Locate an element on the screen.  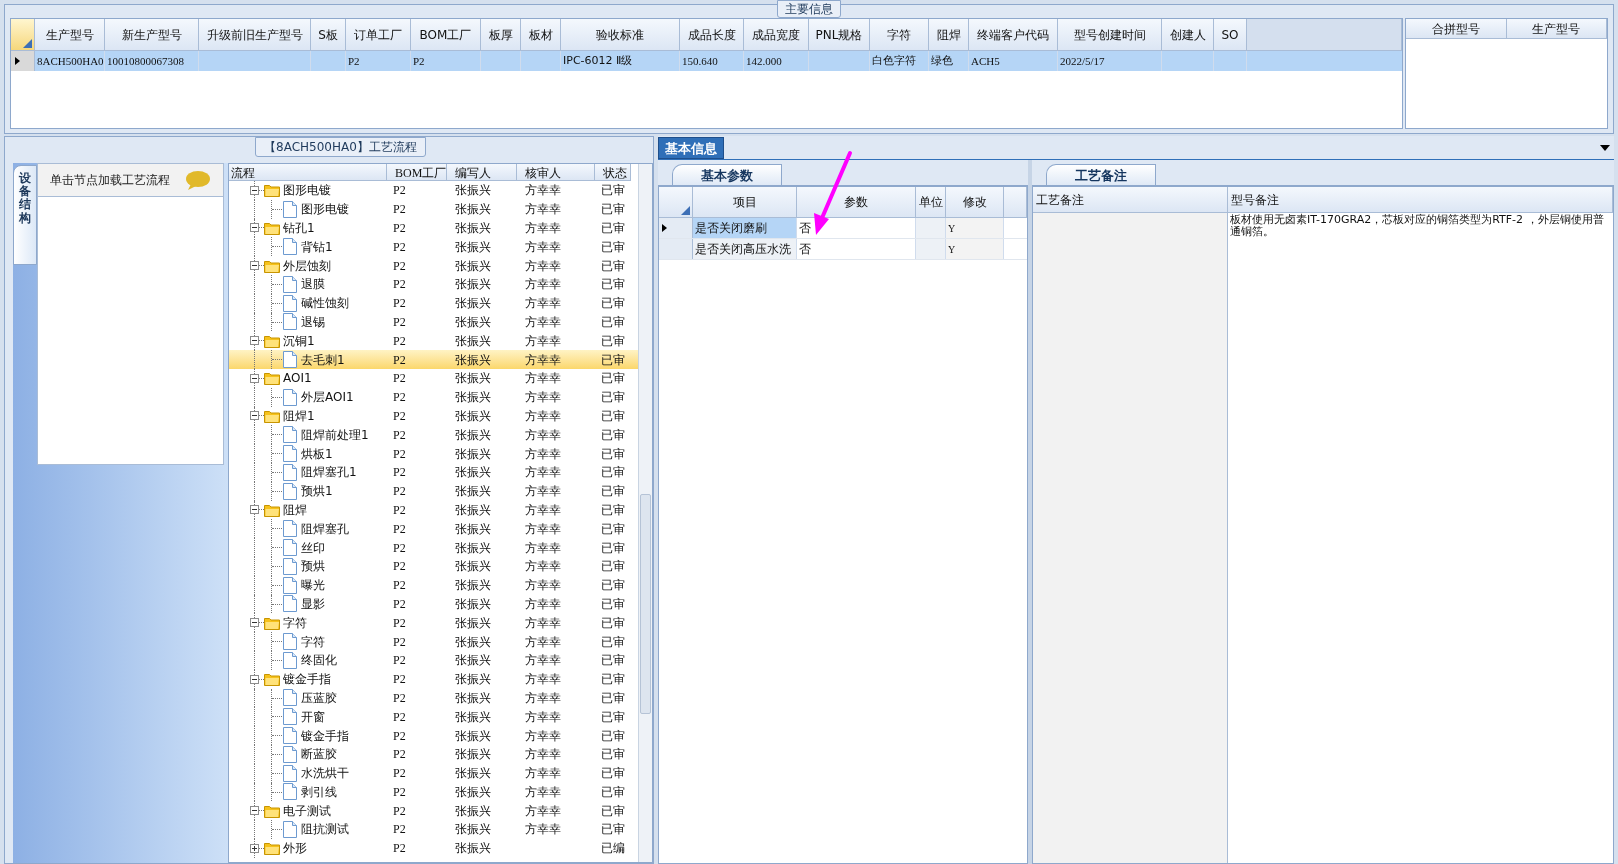
column-header: 升级前旧生产型号 is located at coordinates (255, 35).